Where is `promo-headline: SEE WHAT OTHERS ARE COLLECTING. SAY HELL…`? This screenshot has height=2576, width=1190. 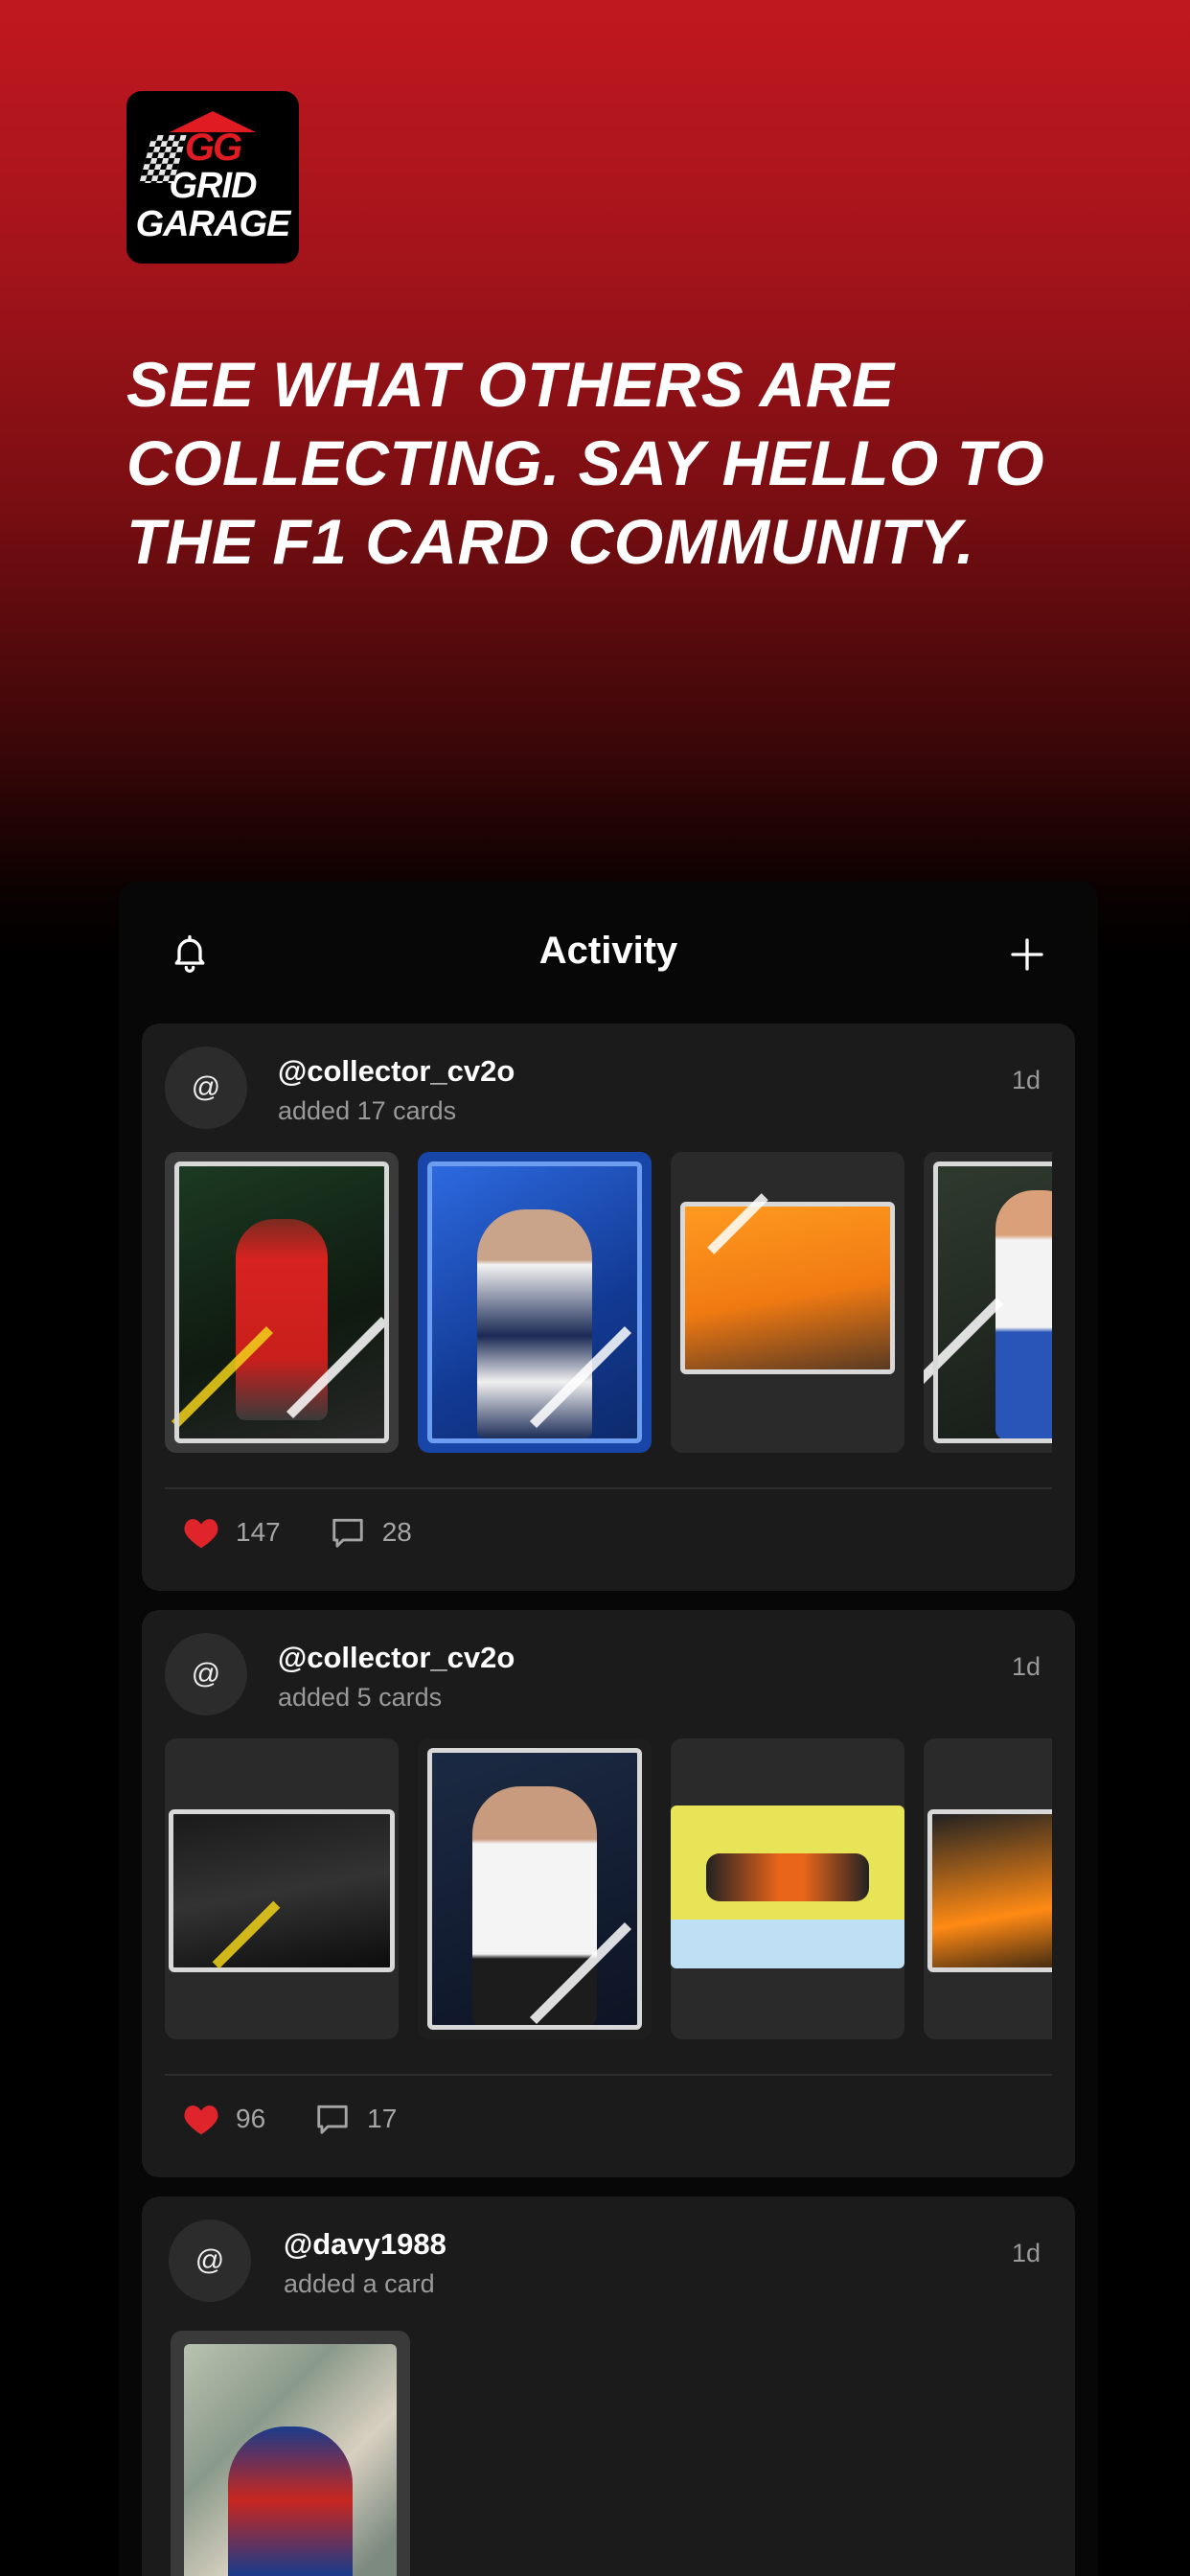 promo-headline: SEE WHAT OTHERS ARE COLLECTING. SAY HELL… is located at coordinates (606, 463).